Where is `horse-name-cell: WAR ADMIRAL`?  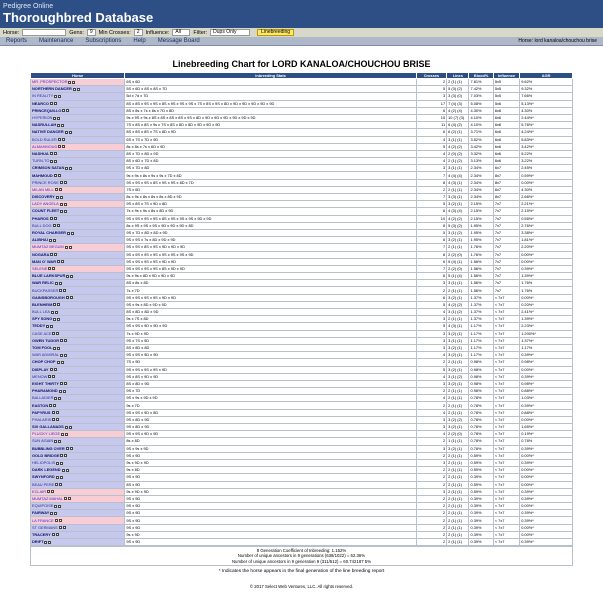
horse-name-cell: WAR ADMIRAL is located at coordinates (77, 355).